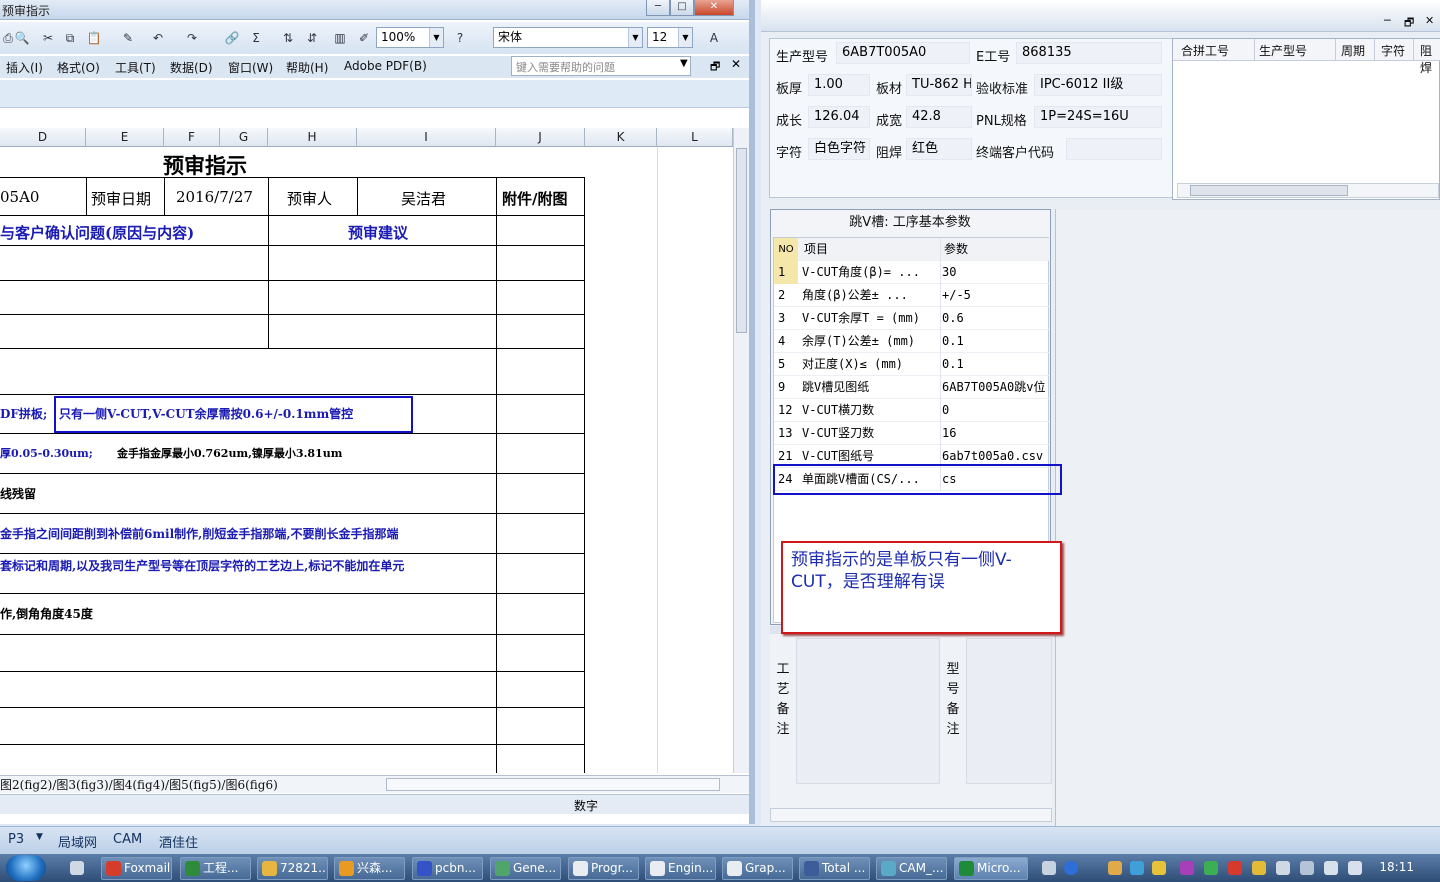  I want to click on table-row: 1 V-CUT角度(β)= ... 30, so click(912, 272).